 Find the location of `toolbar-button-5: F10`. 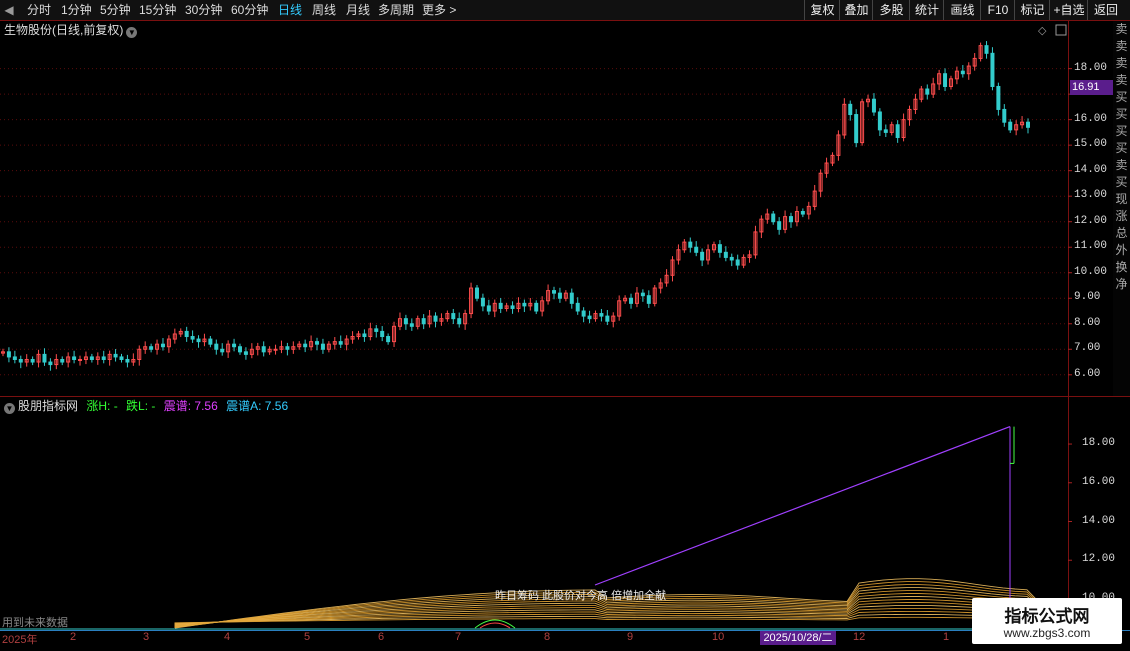

toolbar-button-5: F10 is located at coordinates (997, 10).